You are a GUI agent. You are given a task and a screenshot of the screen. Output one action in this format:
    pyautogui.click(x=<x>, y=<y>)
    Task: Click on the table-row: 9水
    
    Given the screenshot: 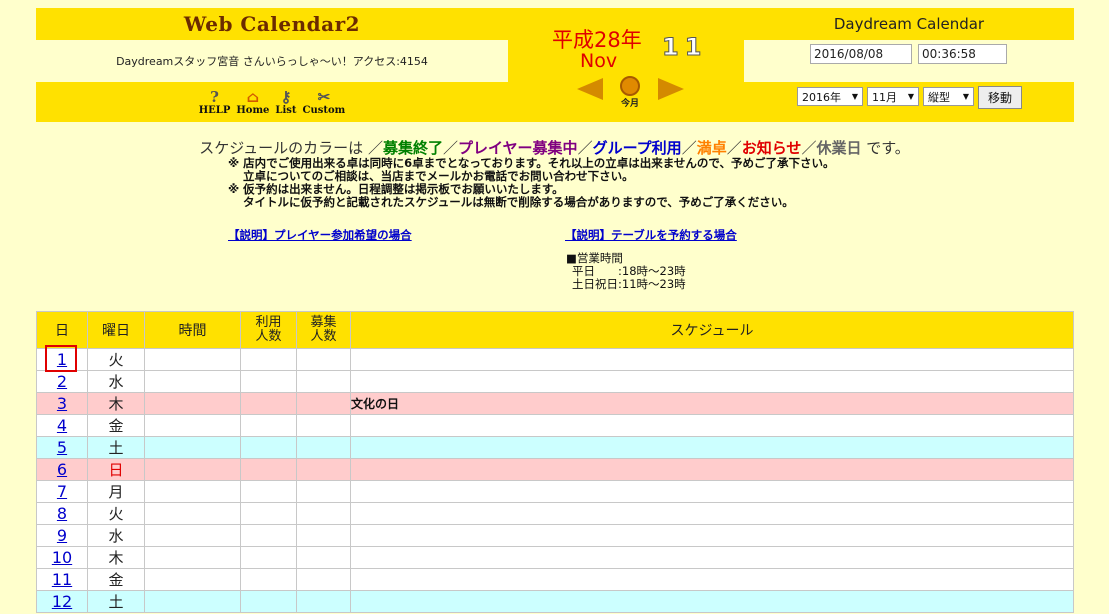 What is the action you would take?
    pyautogui.click(x=555, y=535)
    